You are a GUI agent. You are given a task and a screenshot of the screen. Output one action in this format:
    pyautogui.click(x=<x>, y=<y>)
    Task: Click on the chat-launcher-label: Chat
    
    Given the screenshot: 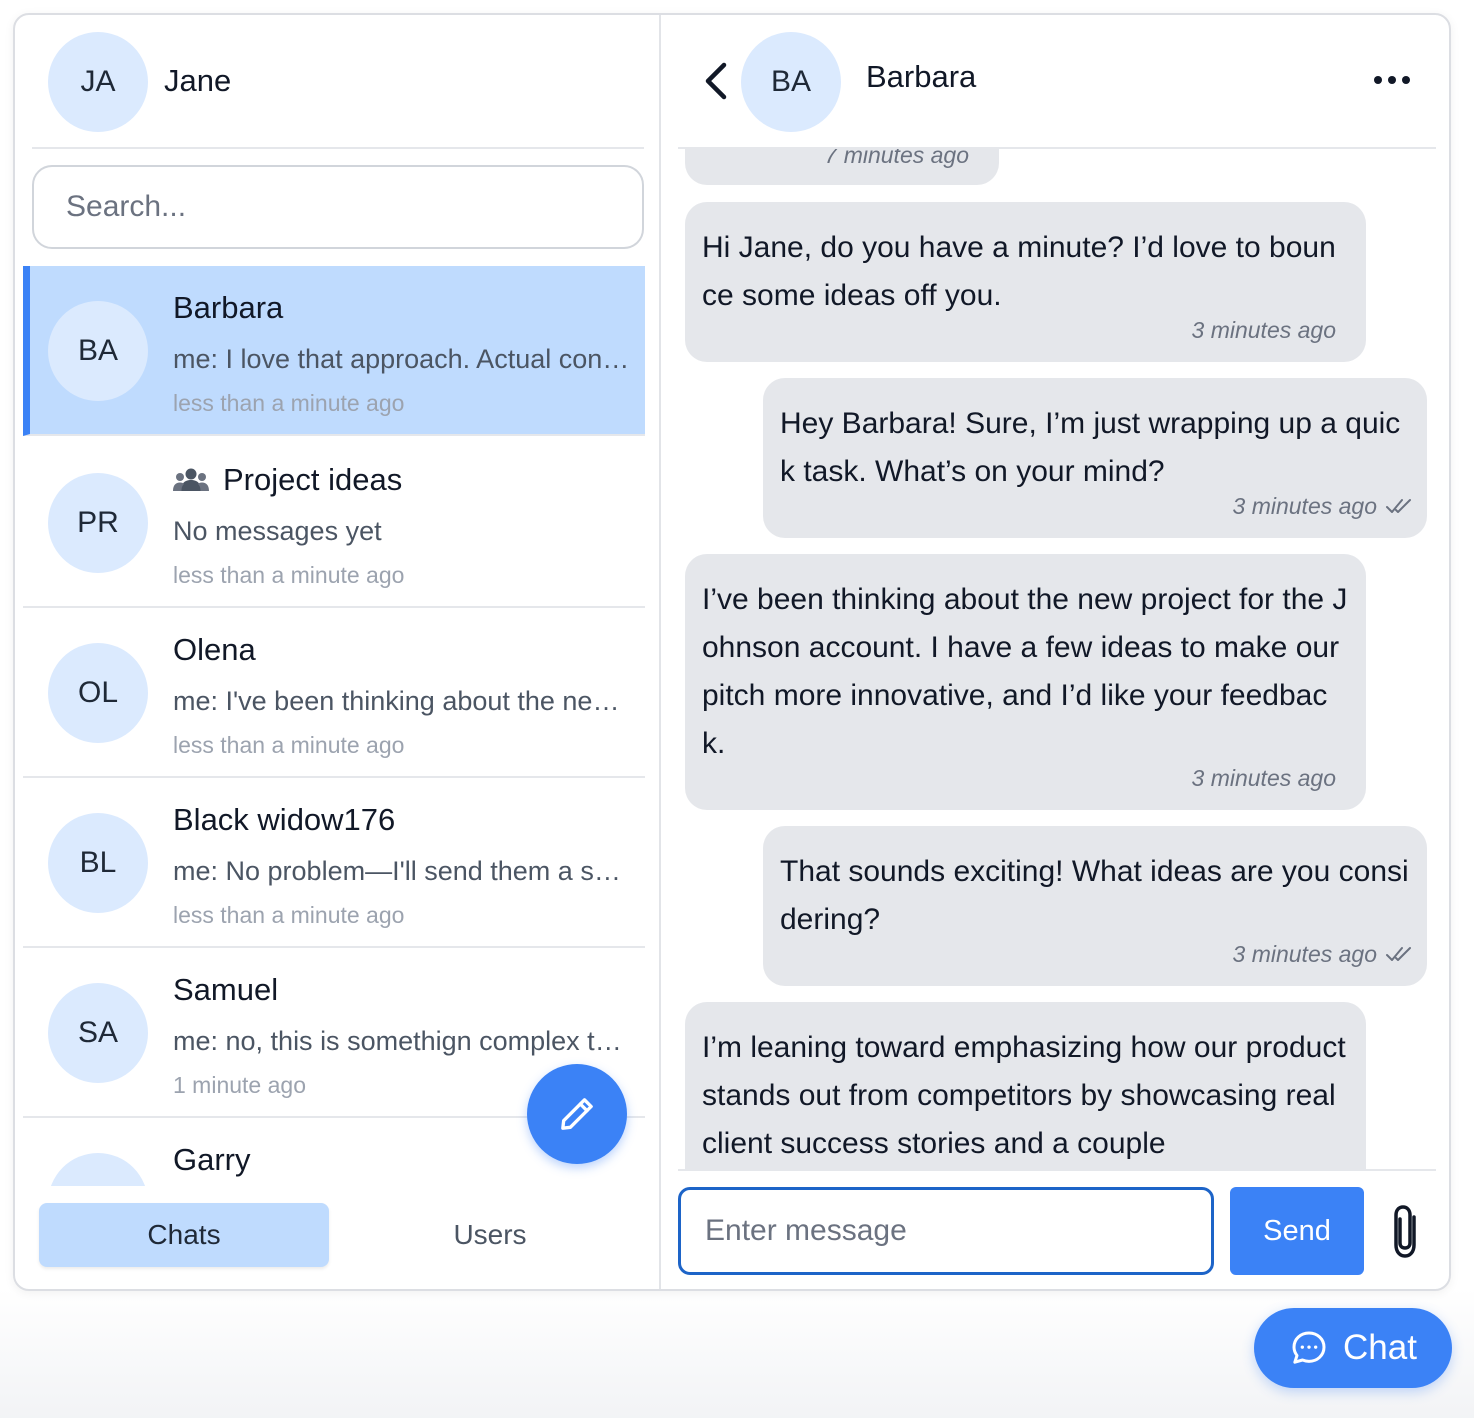 What is the action you would take?
    pyautogui.click(x=1380, y=1347)
    